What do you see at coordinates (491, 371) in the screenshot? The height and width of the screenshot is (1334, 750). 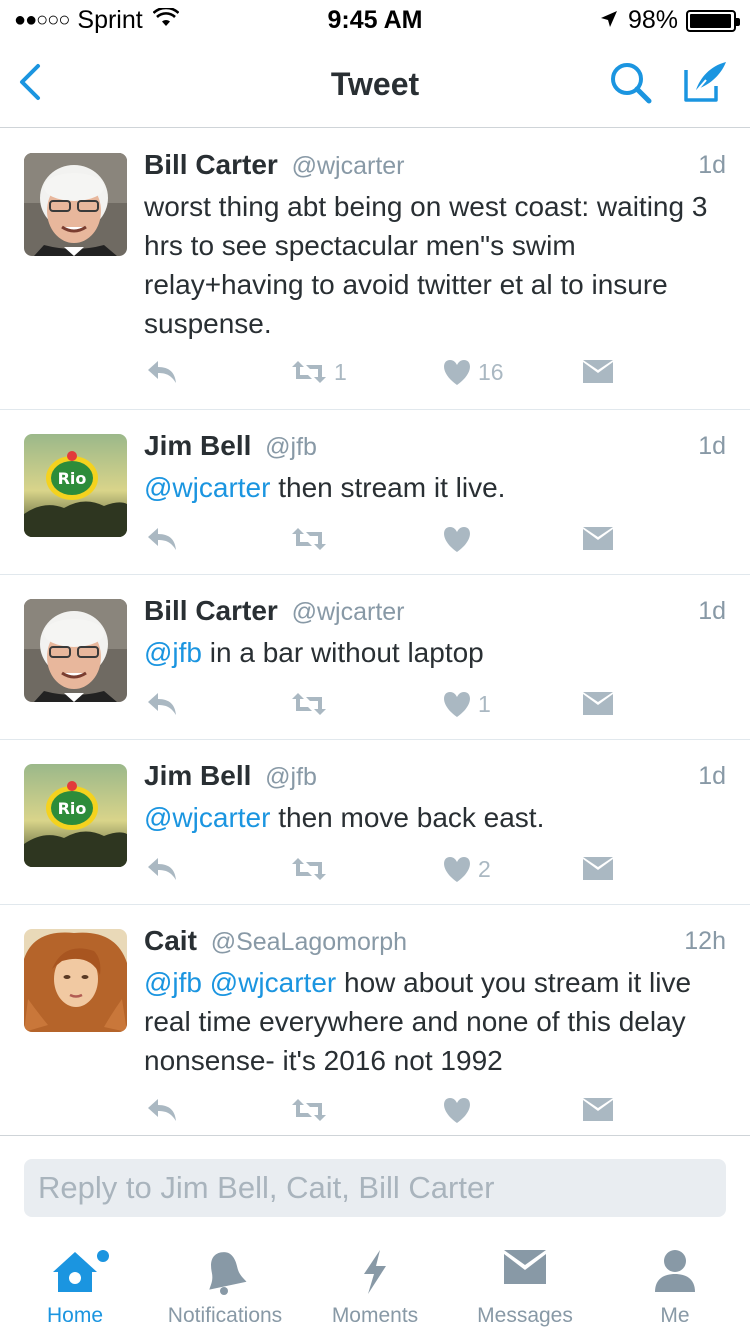 I see `like-count: 16` at bounding box center [491, 371].